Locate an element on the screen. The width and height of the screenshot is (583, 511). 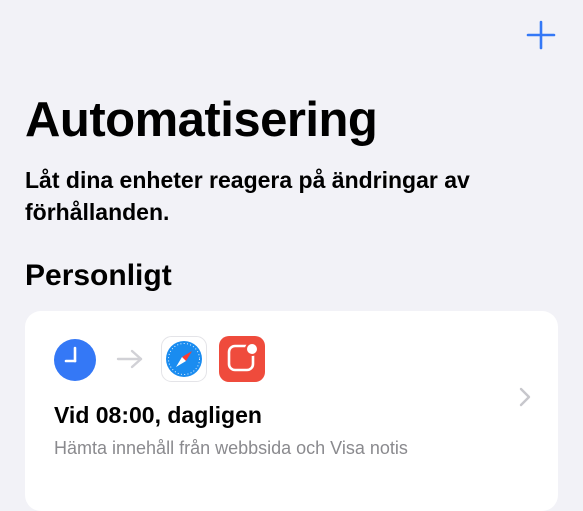
page-title: Automatisering is located at coordinates (201, 120).